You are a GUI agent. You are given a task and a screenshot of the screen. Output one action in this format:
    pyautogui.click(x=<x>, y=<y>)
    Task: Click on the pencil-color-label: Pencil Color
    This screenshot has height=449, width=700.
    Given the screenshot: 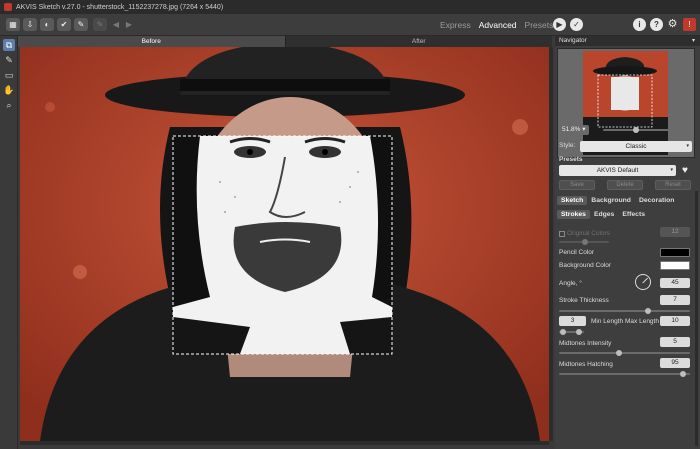 What is the action you would take?
    pyautogui.click(x=577, y=252)
    